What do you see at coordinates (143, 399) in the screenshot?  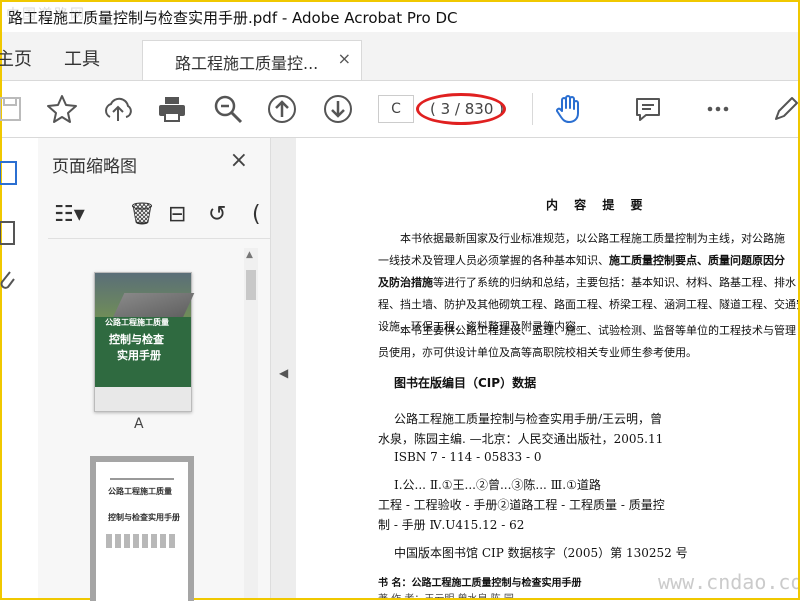 I see `cover-footer` at bounding box center [143, 399].